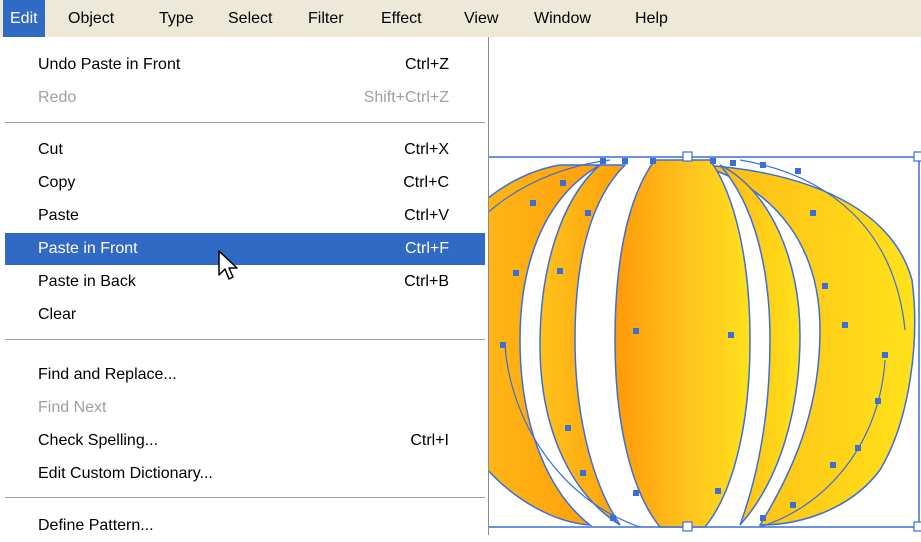 Image resolution: width=921 pixels, height=542 pixels. I want to click on menu-item-label: Clear, so click(57, 314).